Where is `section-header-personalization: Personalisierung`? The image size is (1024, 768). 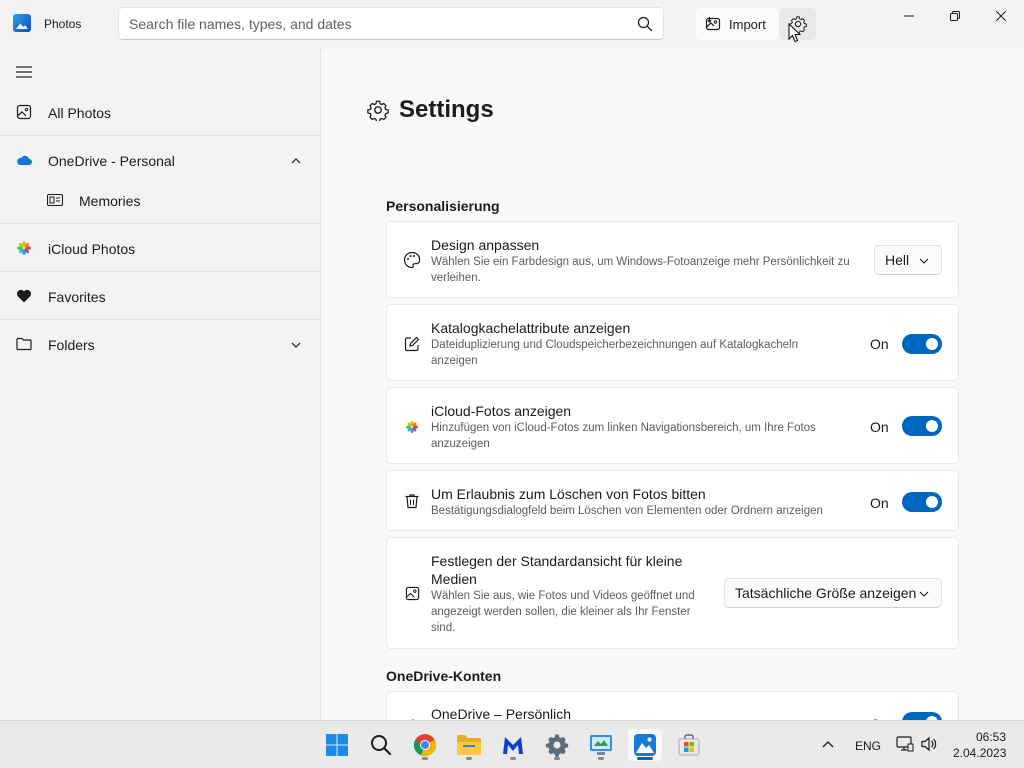 section-header-personalization: Personalisierung is located at coordinates (443, 206).